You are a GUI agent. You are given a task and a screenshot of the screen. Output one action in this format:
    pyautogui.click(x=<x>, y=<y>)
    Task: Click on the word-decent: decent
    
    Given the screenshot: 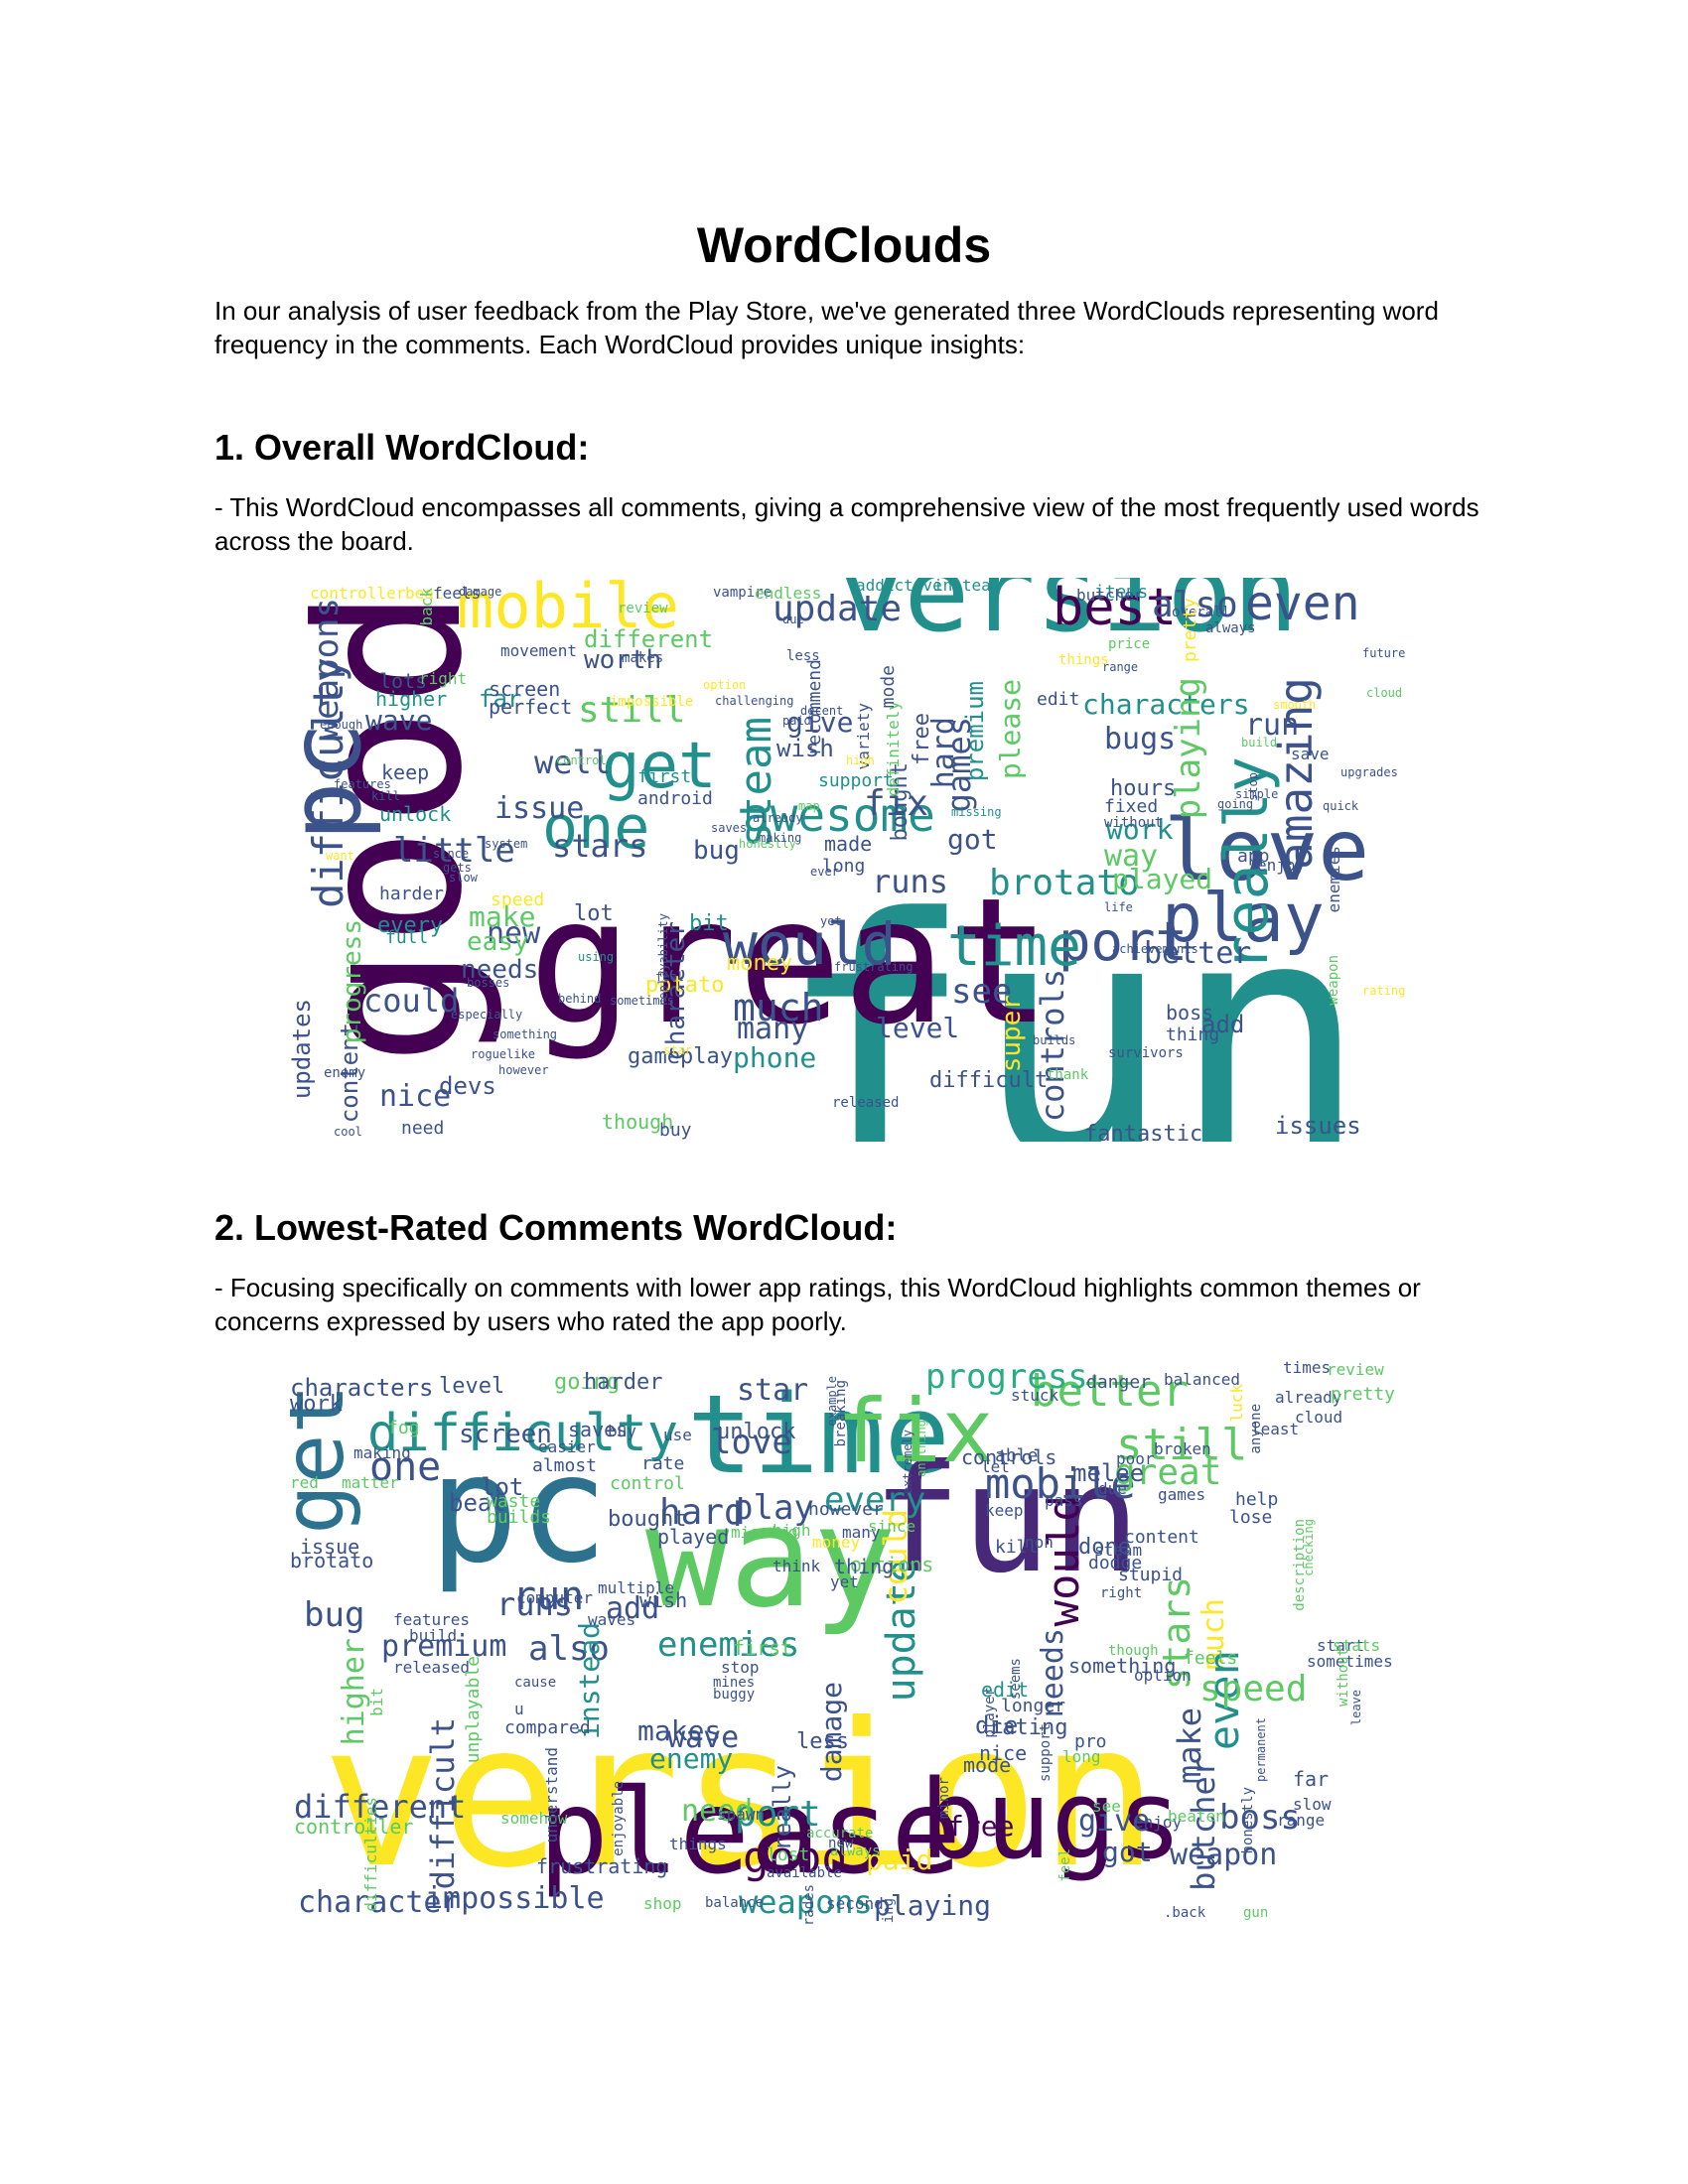 What is the action you would take?
    pyautogui.click(x=822, y=711)
    